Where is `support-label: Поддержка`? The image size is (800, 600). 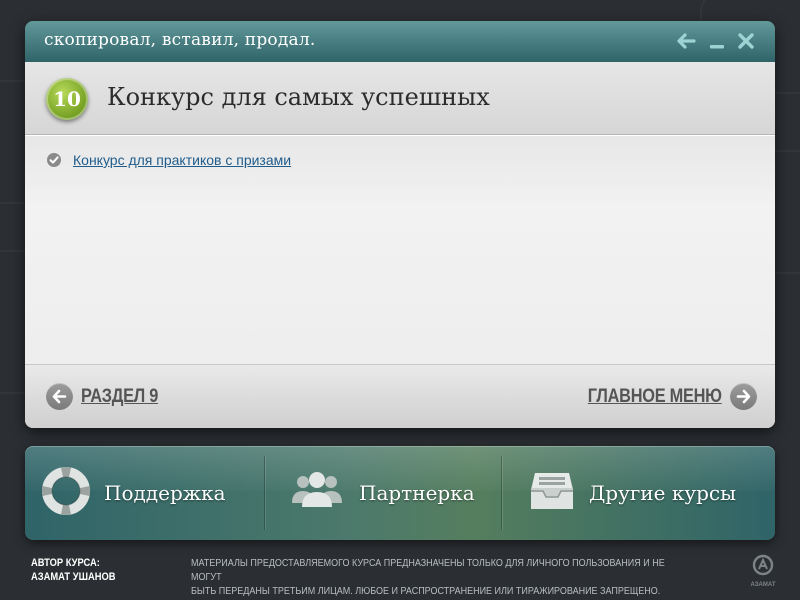 support-label: Поддержка is located at coordinates (165, 493).